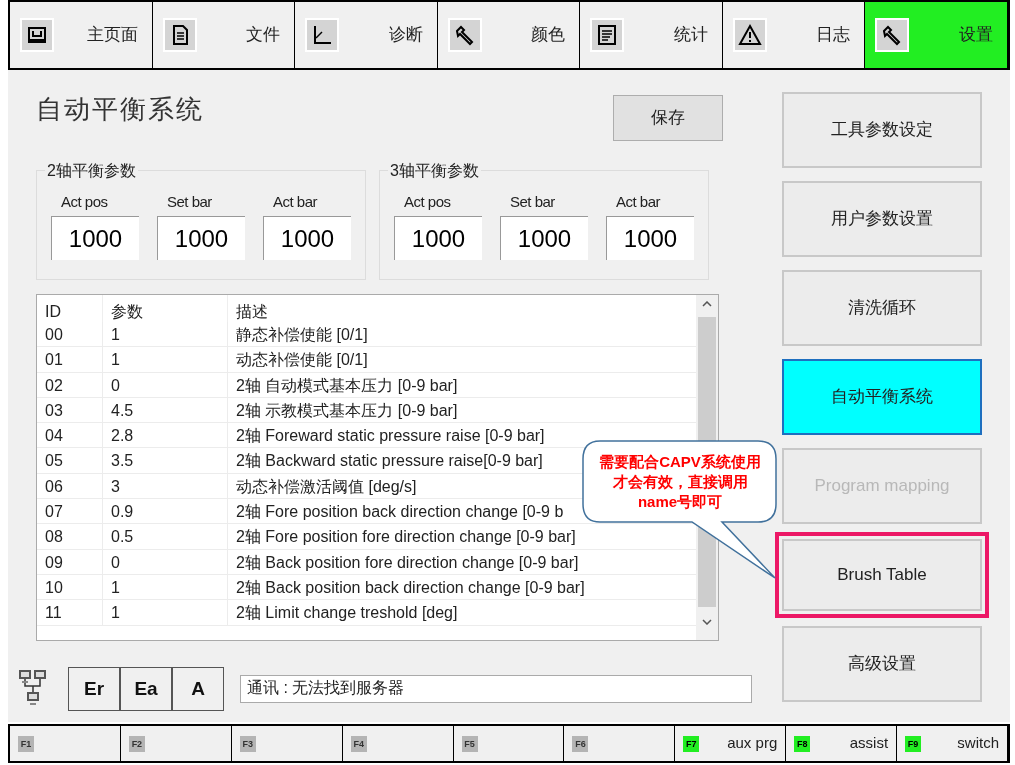 Image resolution: width=1015 pixels, height=765 pixels. Describe the element at coordinates (882, 575) in the screenshot. I see `side-menu-button: Brush Table` at that location.